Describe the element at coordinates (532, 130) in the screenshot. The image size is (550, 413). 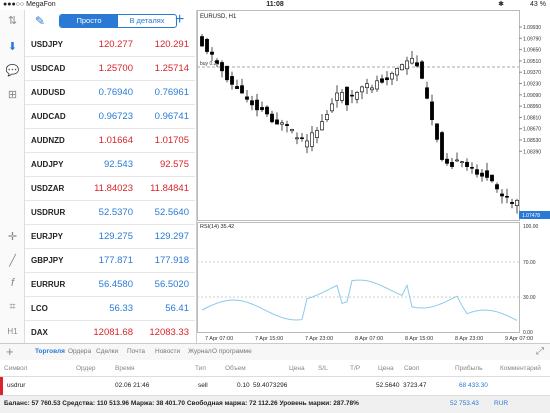
I see `price-tick-label: 1.08670` at that location.